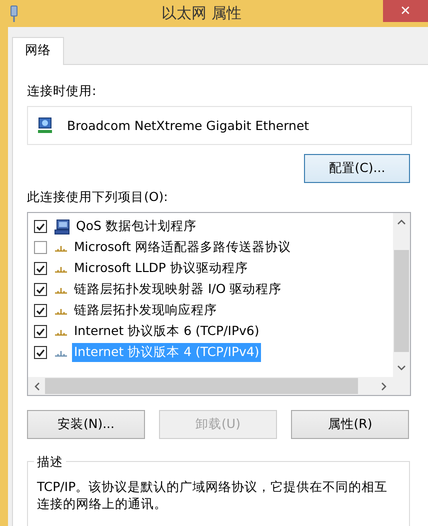  I want to click on network-icon, so click(14, 13).